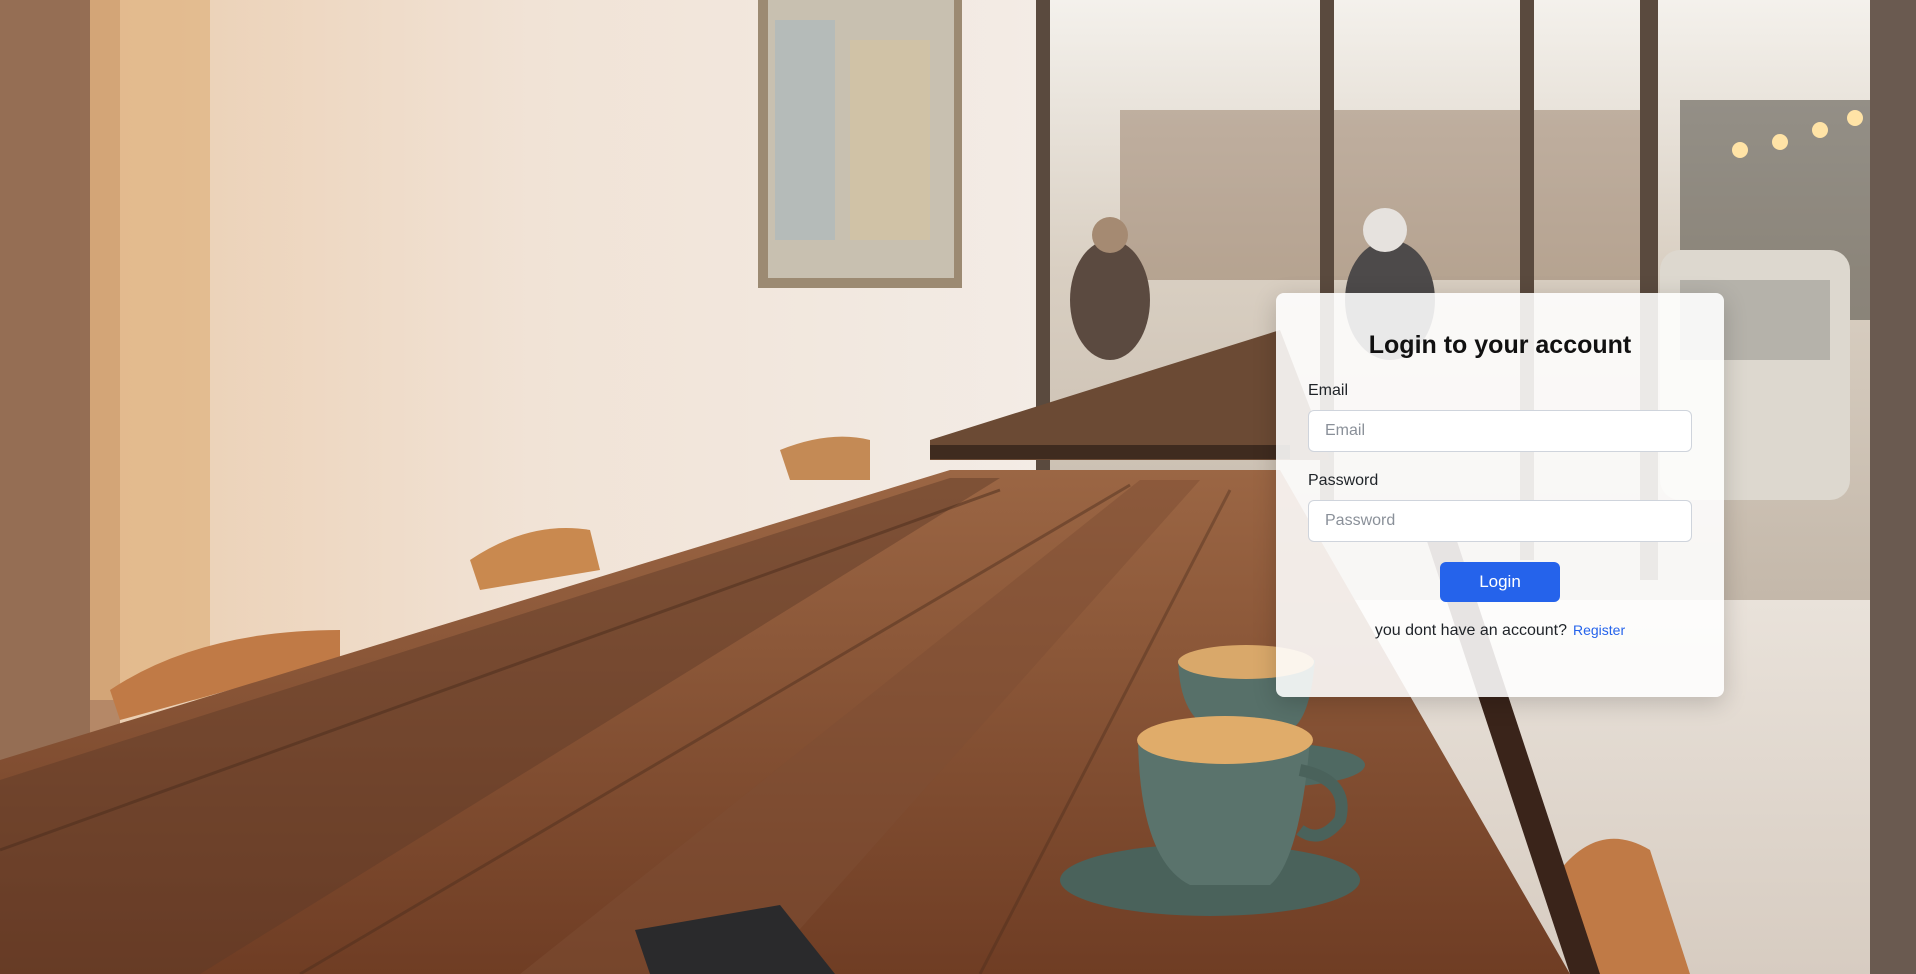 This screenshot has height=974, width=1916. I want to click on register-row: you dont have an account? Register, so click(1500, 631).